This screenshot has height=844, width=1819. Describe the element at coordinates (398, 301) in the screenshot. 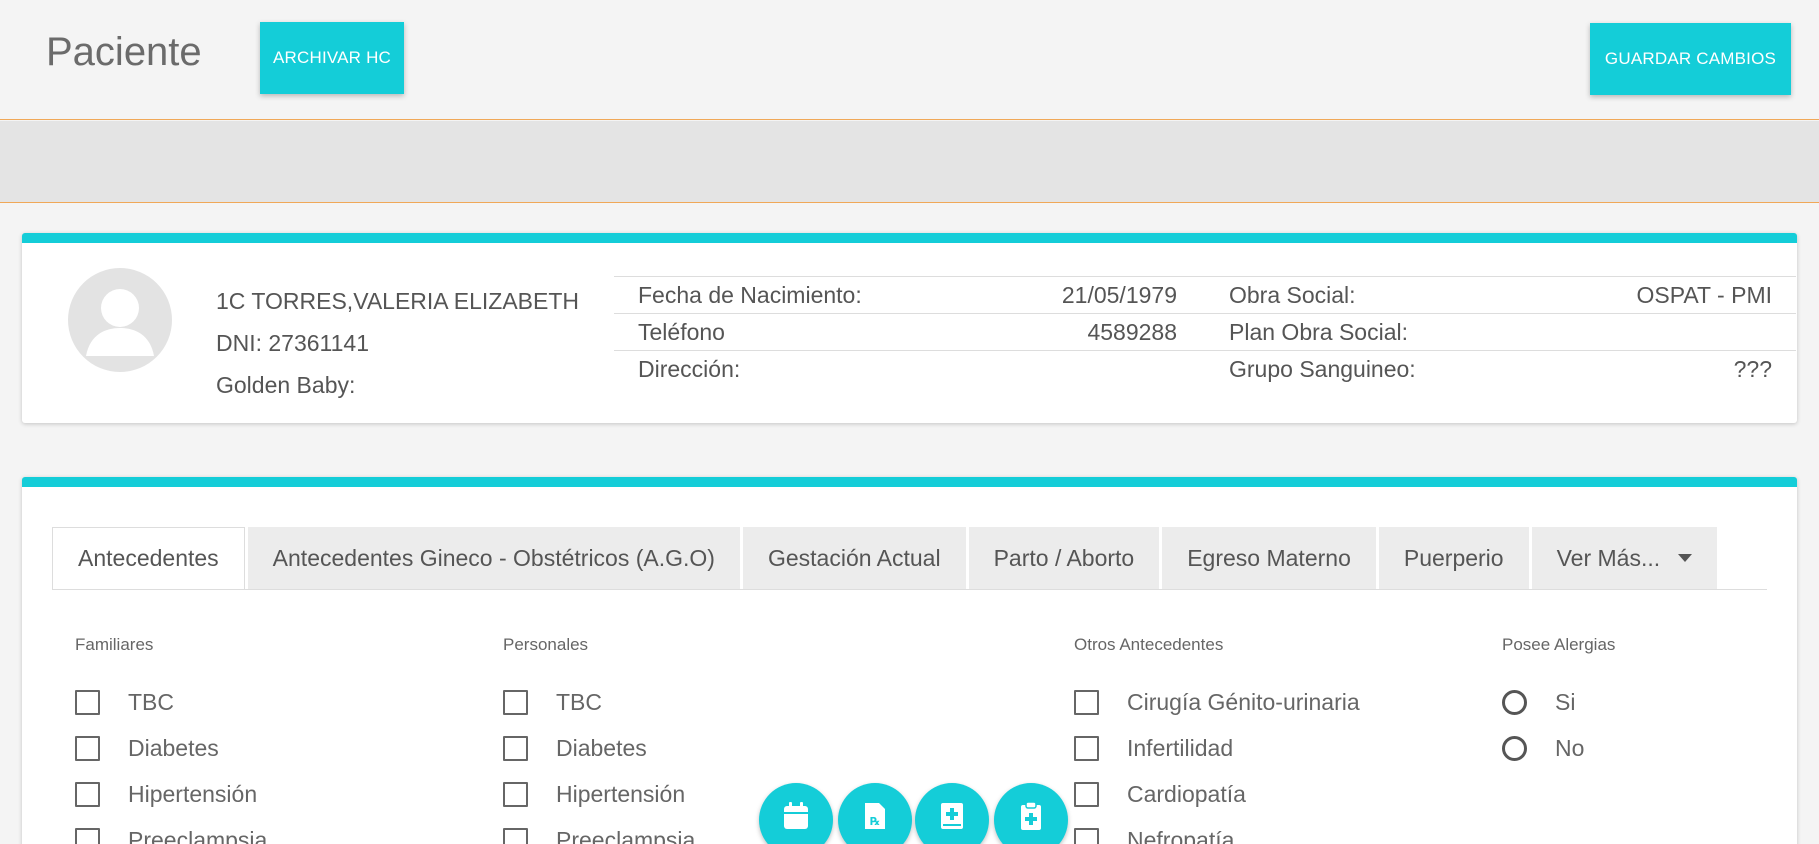

I see `patient-name: 1C TORRES,VALERIA ELIZABETH` at that location.